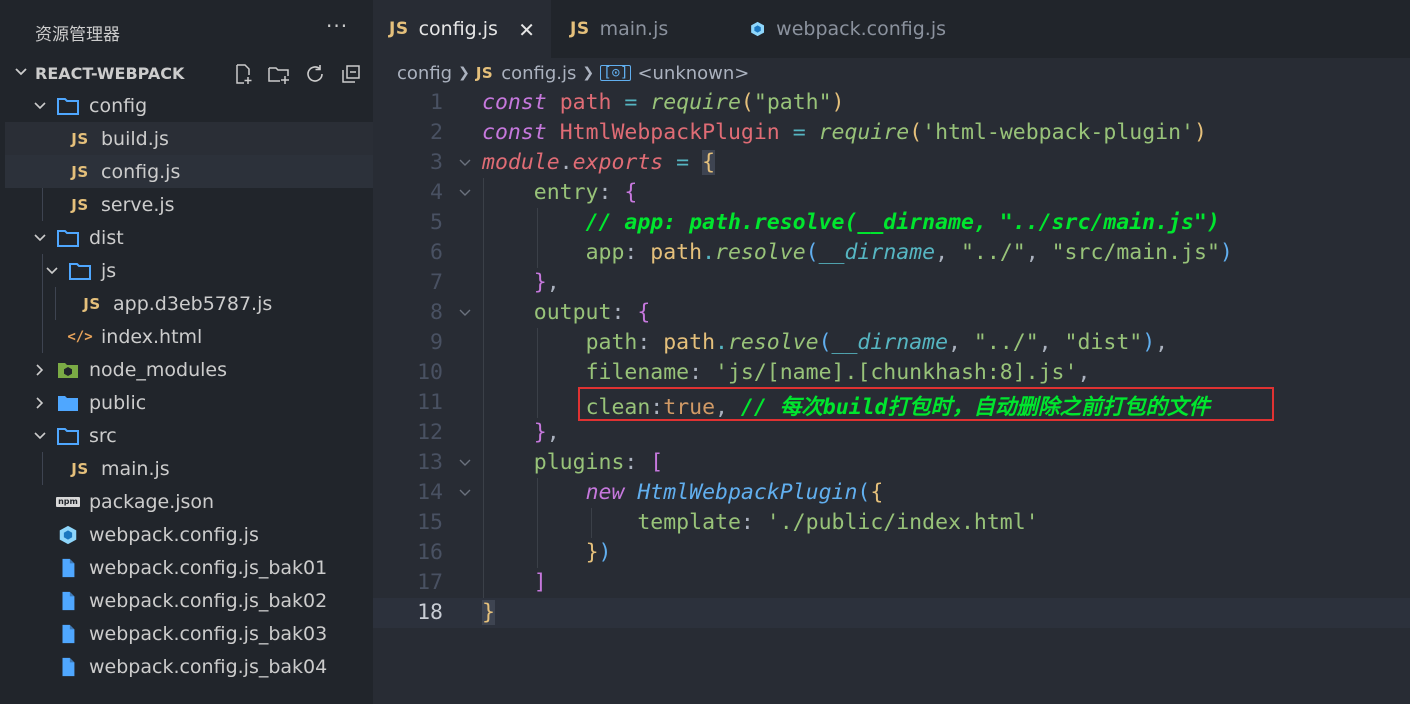  I want to click on tree-item-label: webpack.config.js_bak03, so click(208, 633).